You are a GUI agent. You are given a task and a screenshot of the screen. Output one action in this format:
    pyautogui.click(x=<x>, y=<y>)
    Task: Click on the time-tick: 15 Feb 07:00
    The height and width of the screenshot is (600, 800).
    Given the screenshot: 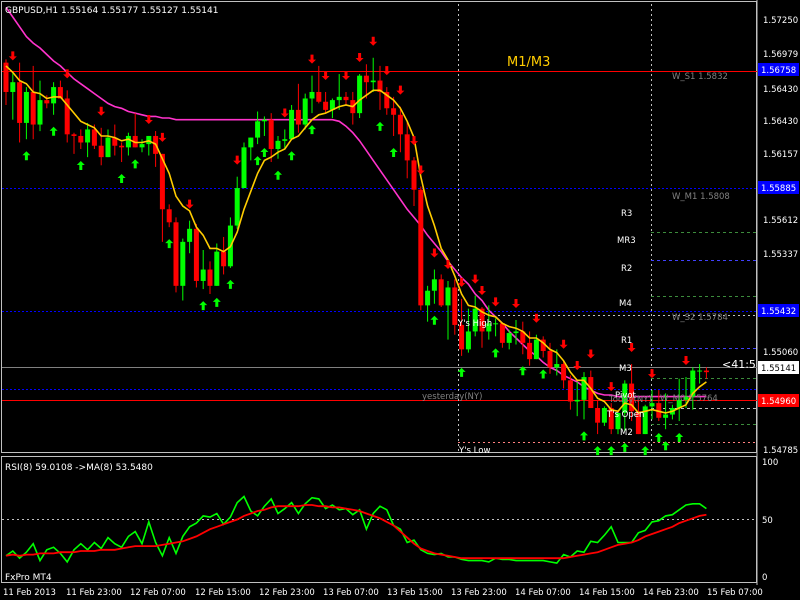 What is the action you would take?
    pyautogui.click(x=735, y=593)
    